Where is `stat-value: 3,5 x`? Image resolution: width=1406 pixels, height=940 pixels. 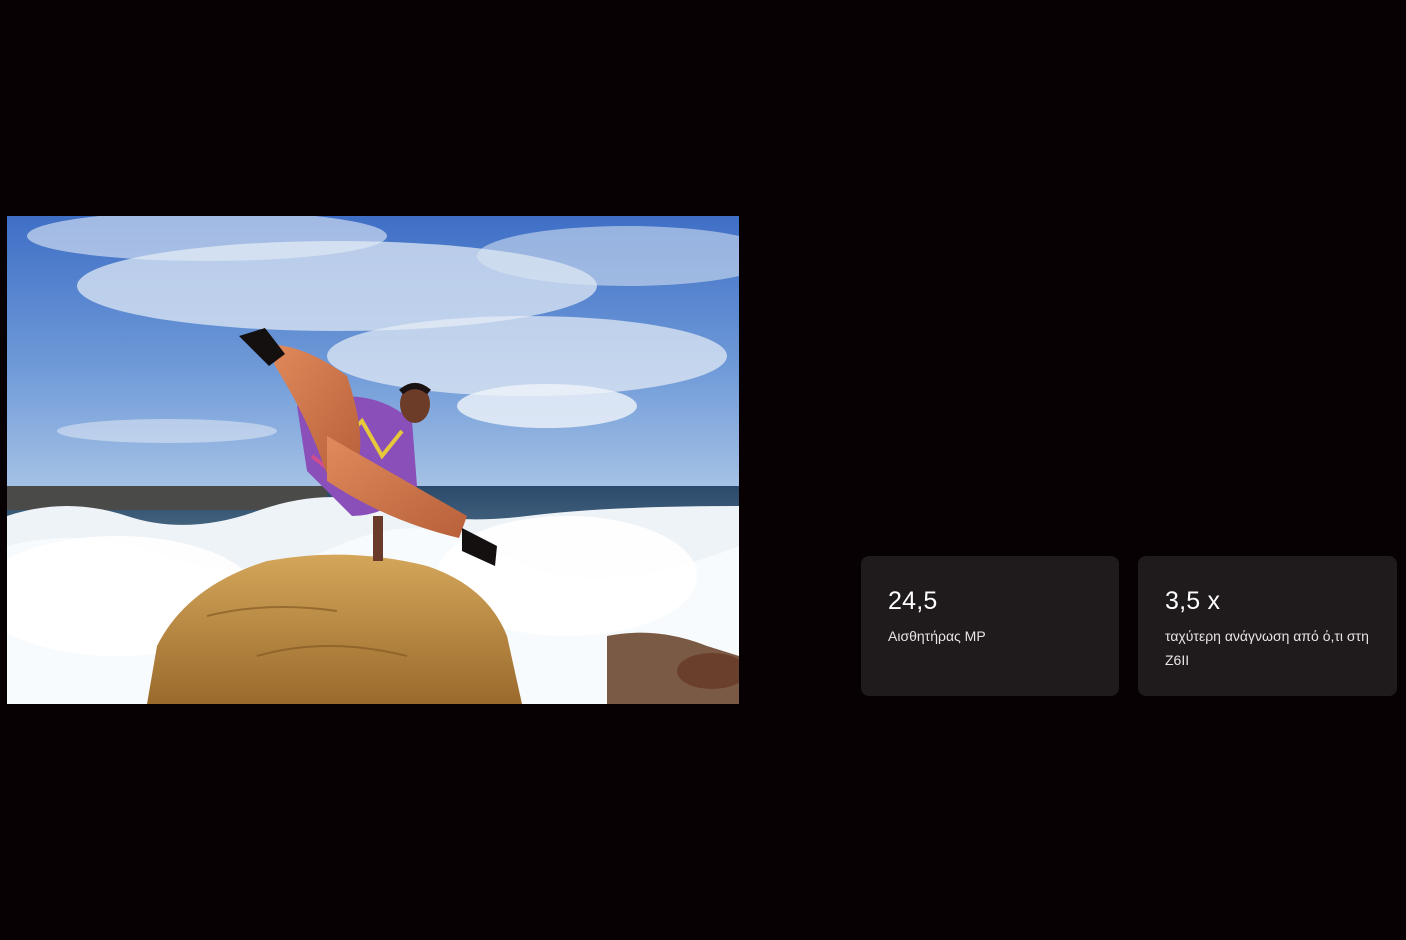
stat-value: 3,5 x is located at coordinates (1193, 601).